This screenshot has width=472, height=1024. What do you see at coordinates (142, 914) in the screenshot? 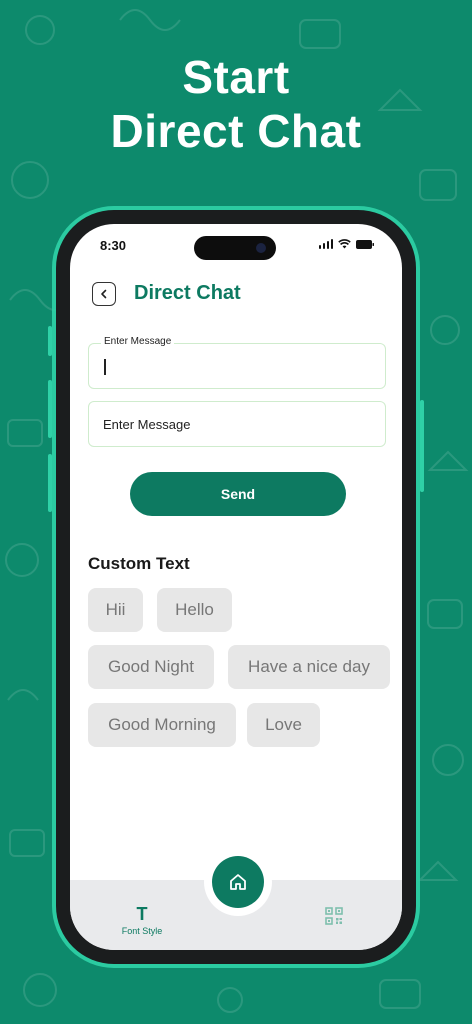
I see `font-style-icon: T` at bounding box center [142, 914].